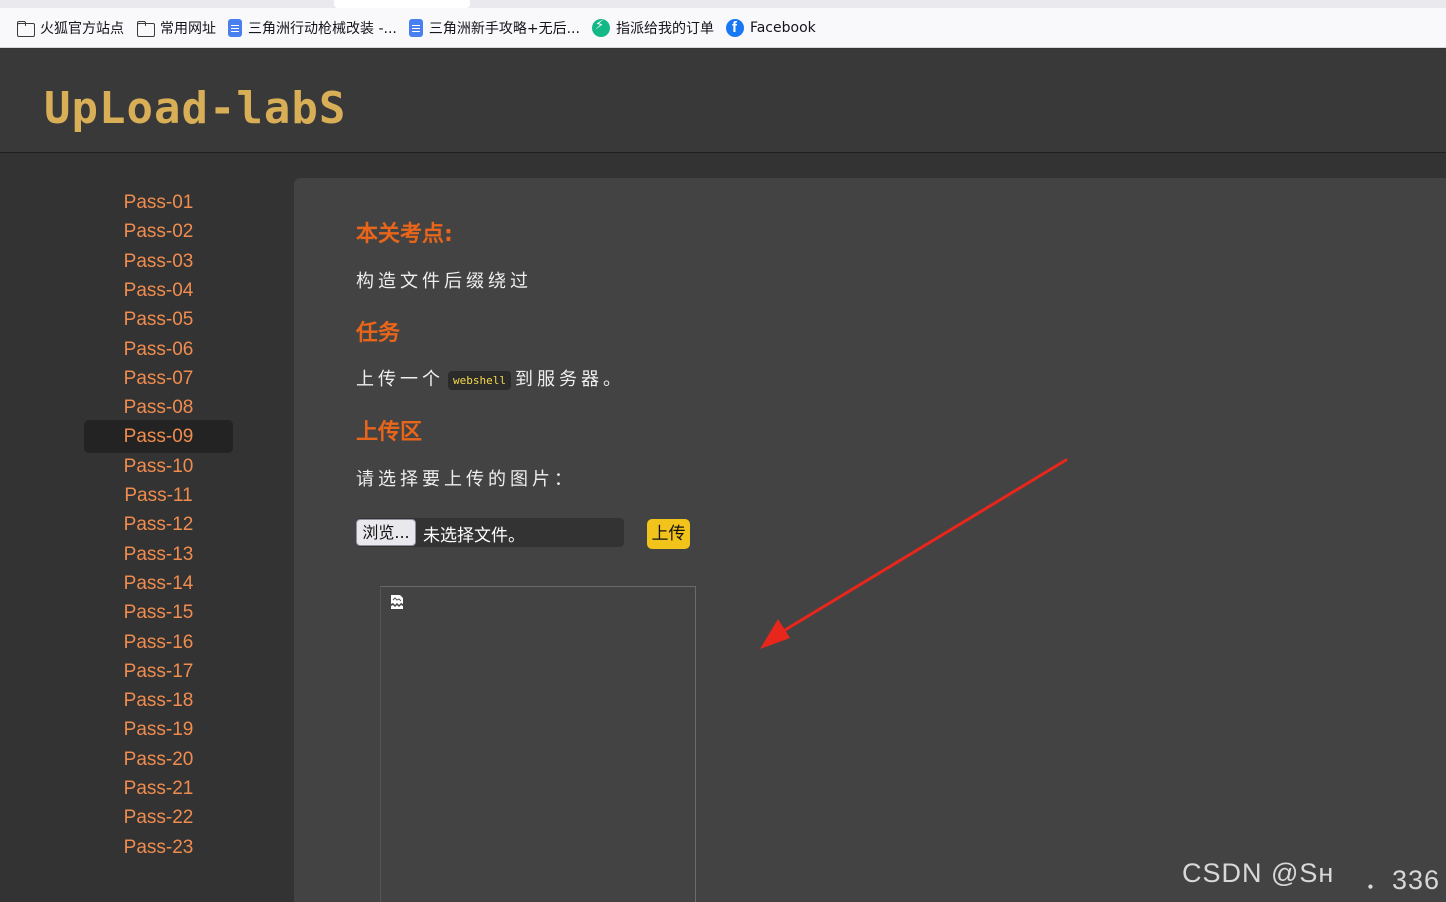 Image resolution: width=1446 pixels, height=902 pixels. What do you see at coordinates (158, 524) in the screenshot?
I see `sidebar-item-pass-12: Pass-12` at bounding box center [158, 524].